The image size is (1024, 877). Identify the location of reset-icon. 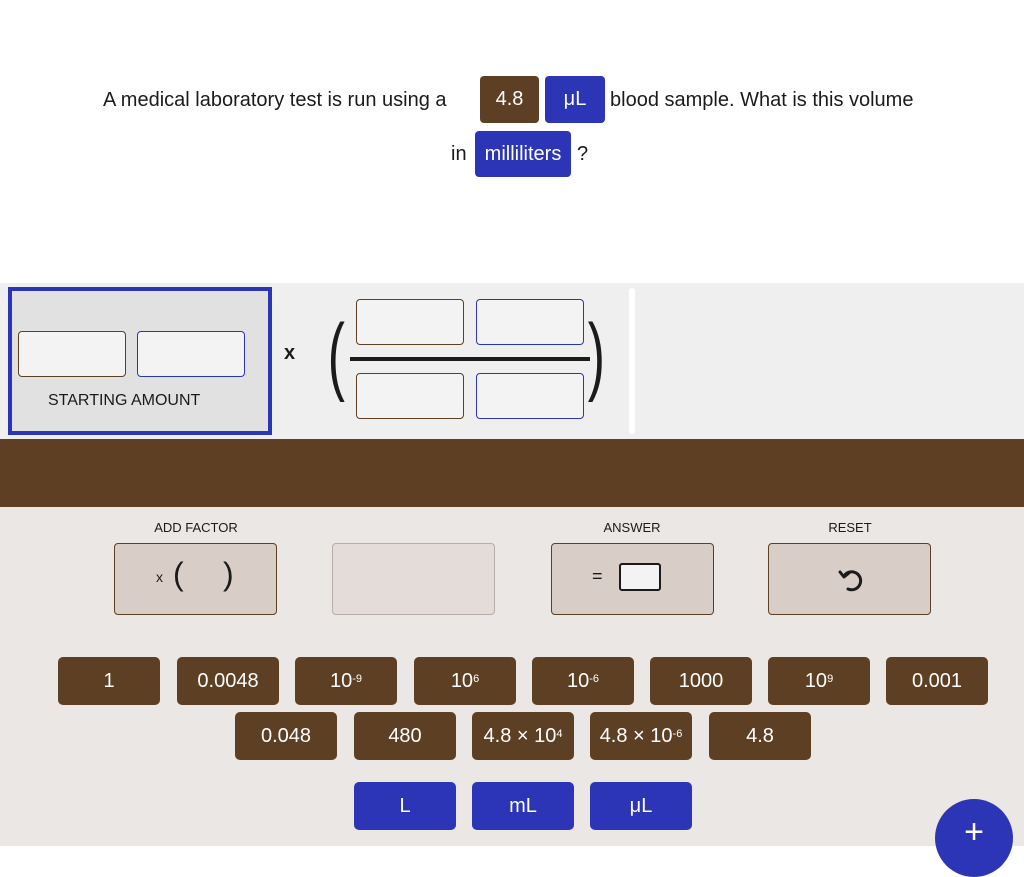
(850, 581).